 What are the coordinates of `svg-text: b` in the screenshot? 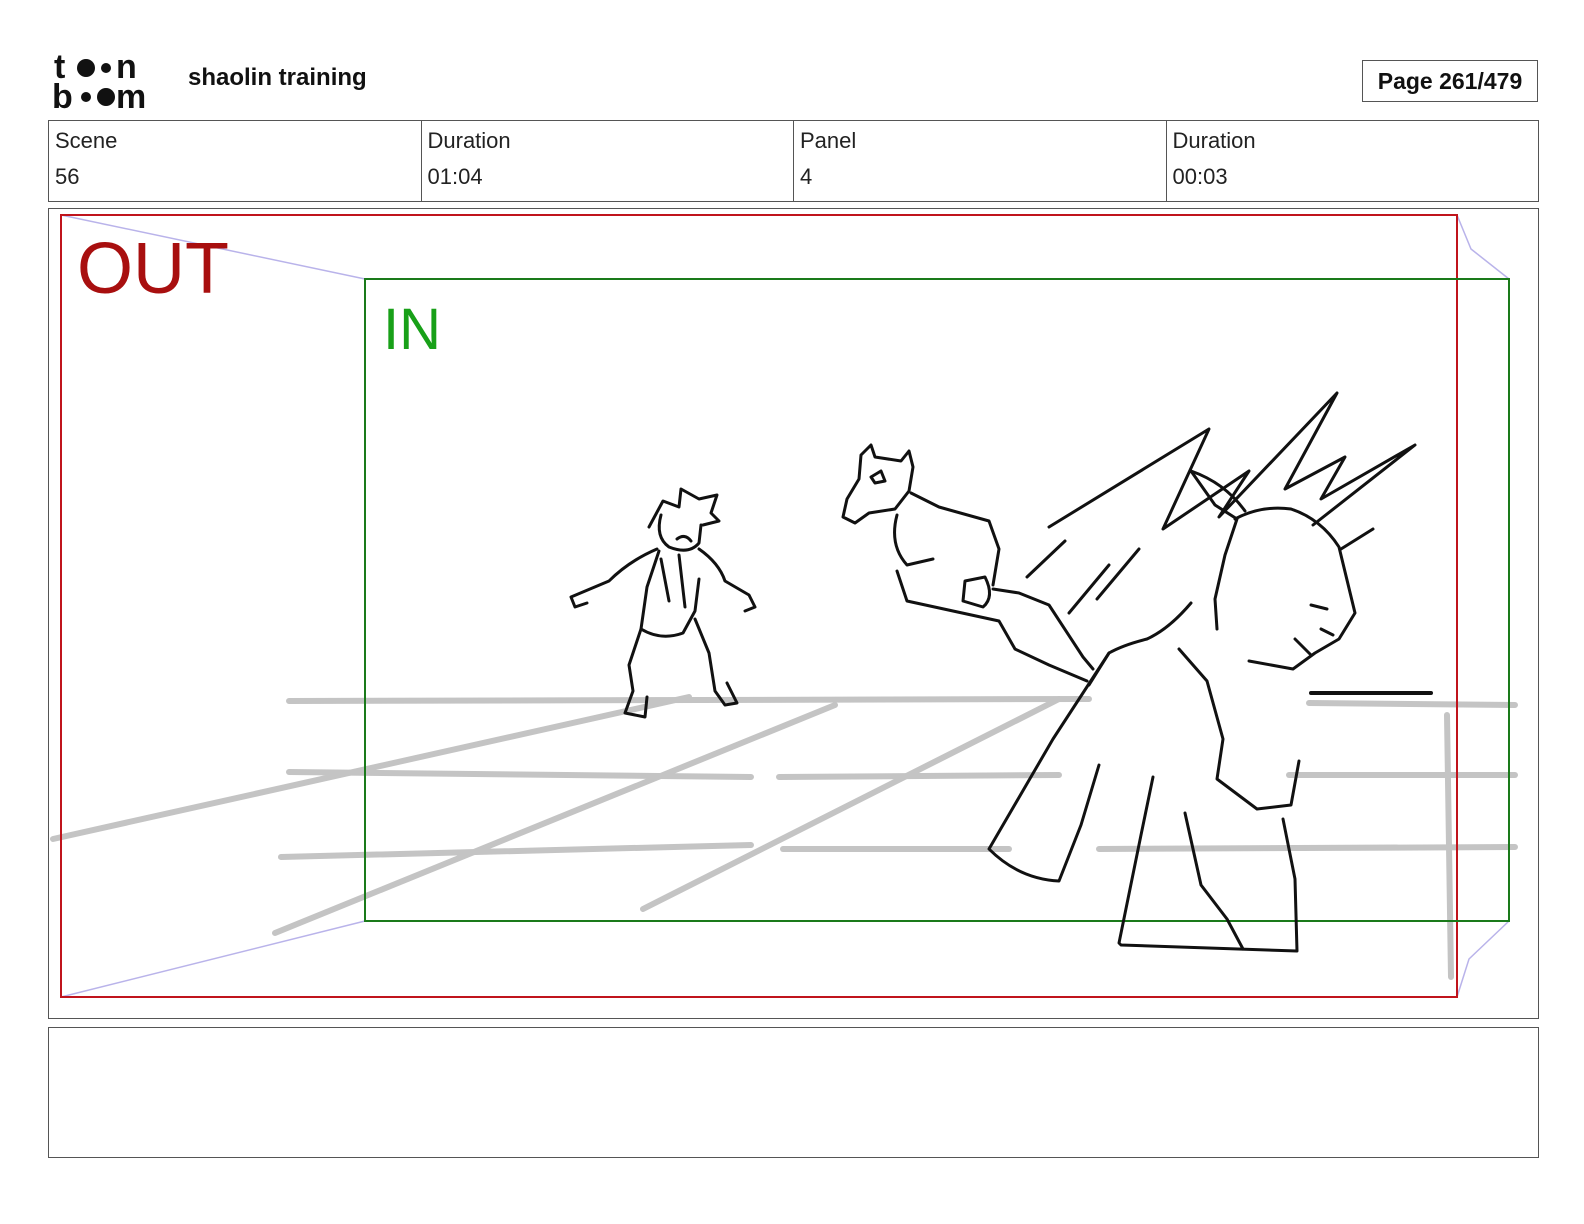 It's located at (62, 95).